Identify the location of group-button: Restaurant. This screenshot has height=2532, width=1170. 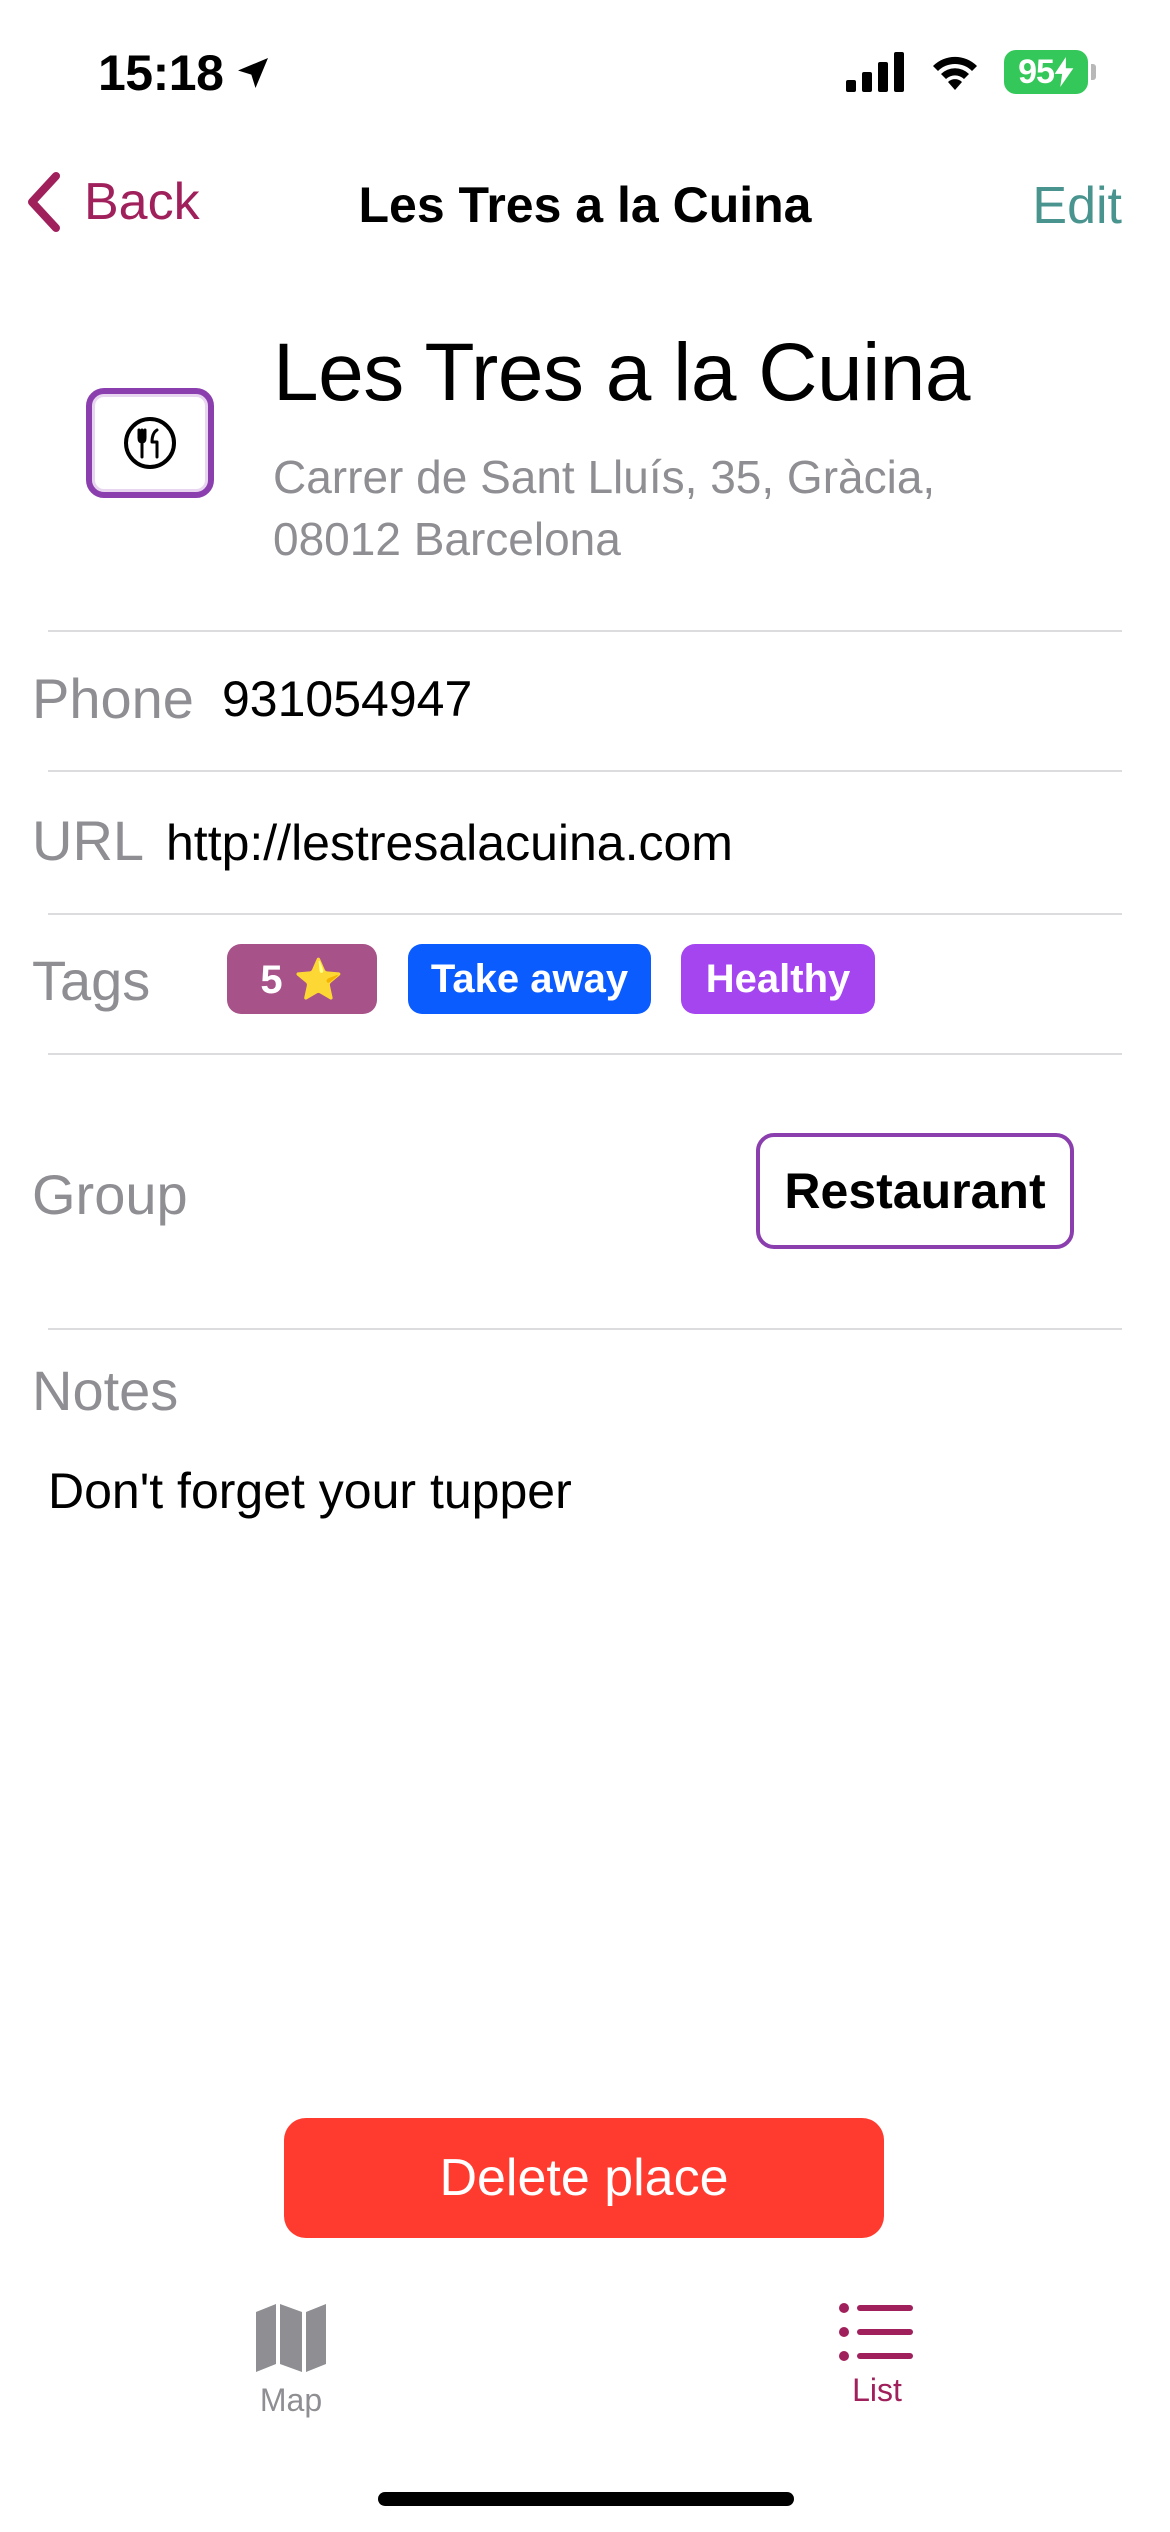
(915, 1191).